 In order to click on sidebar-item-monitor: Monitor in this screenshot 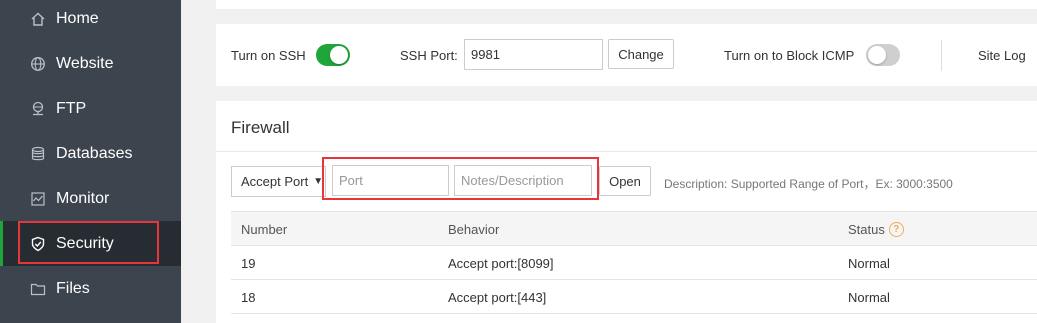, I will do `click(90, 198)`.